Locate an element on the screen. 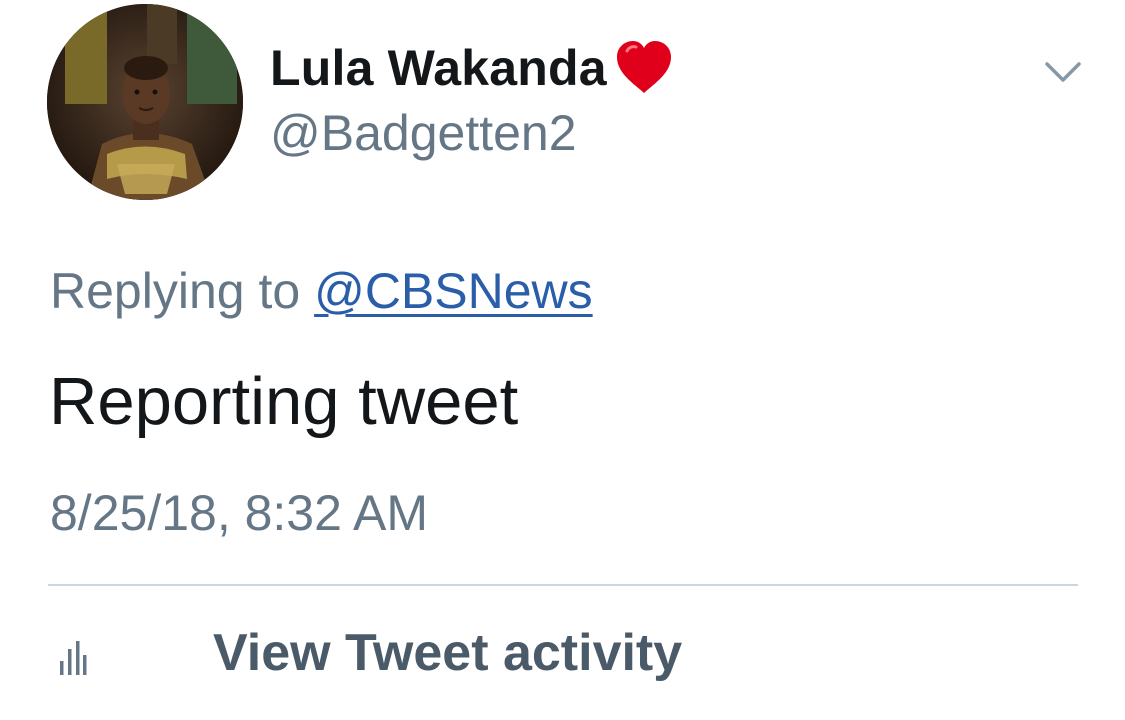  replying-to: Replying to @CBSNews is located at coordinates (321, 291).